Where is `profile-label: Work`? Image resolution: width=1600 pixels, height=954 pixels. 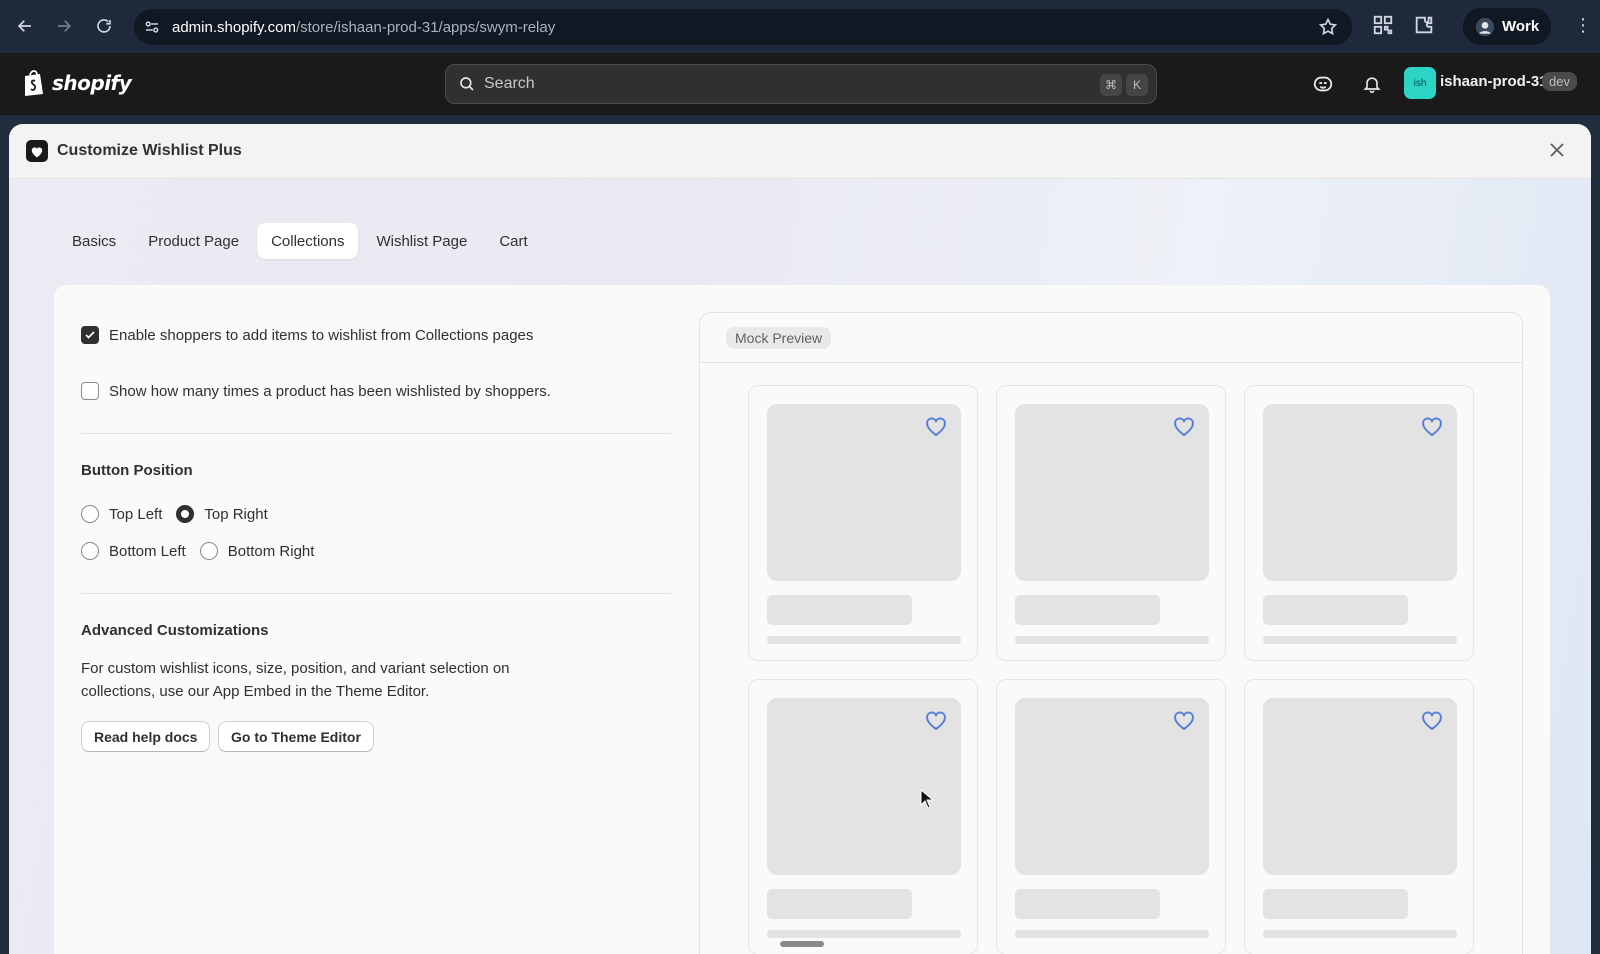
profile-label: Work is located at coordinates (1521, 26).